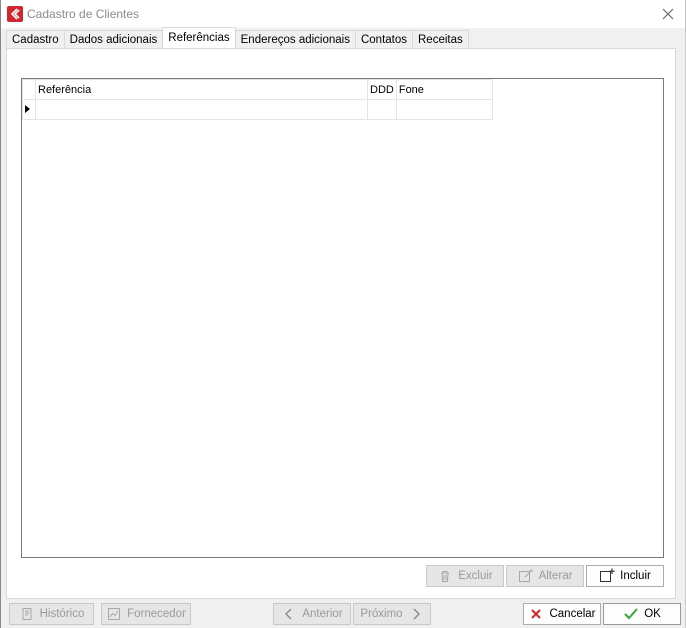  I want to click on history-label: Histórico, so click(62, 614).